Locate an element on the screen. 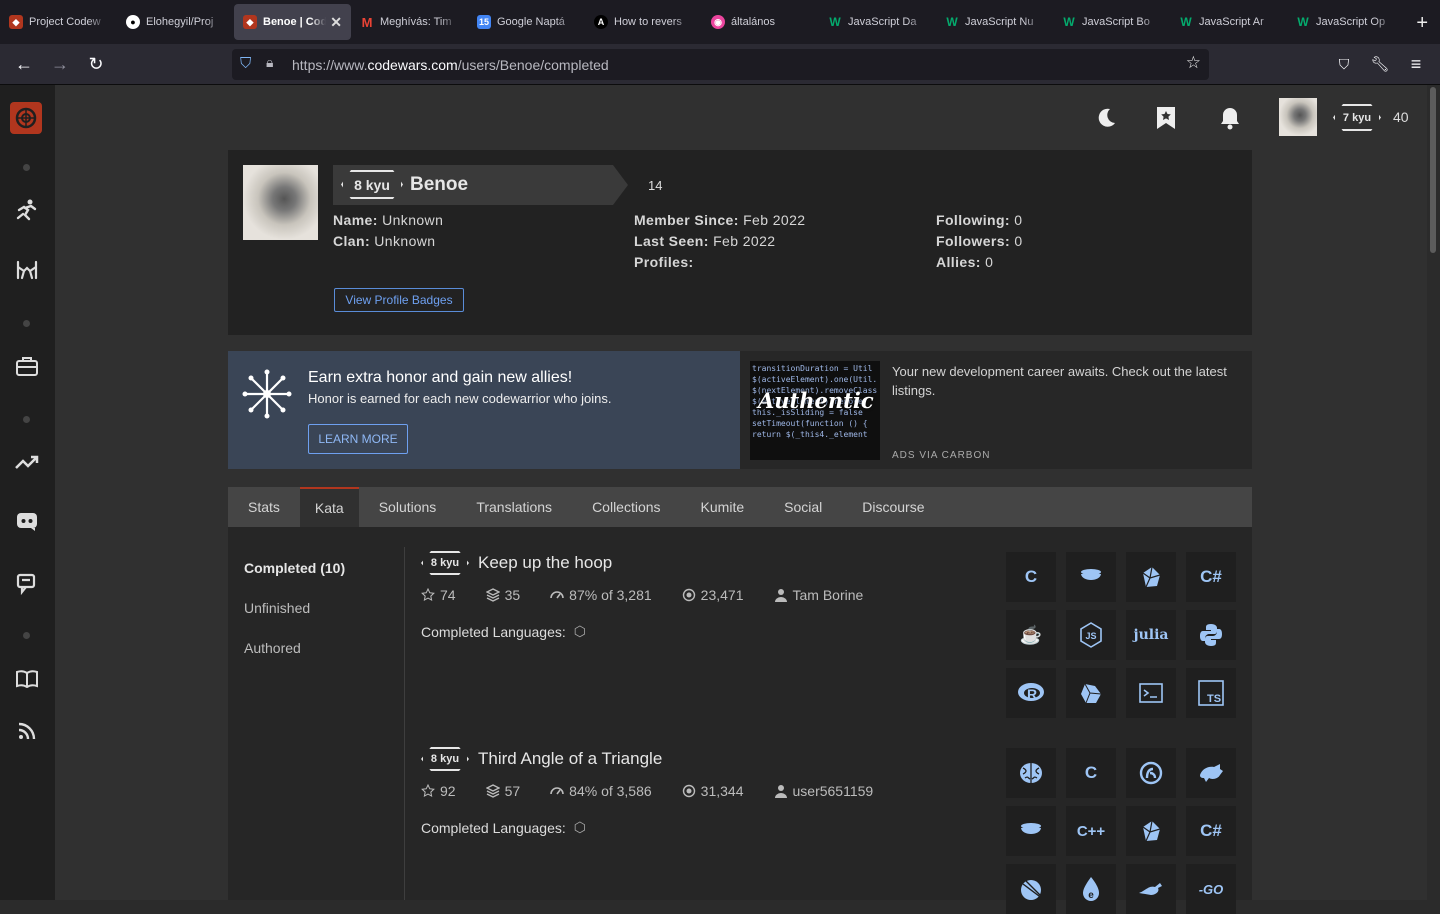  browser-tab-active: ◆ Benoe | Cod ✕ is located at coordinates (292, 22).